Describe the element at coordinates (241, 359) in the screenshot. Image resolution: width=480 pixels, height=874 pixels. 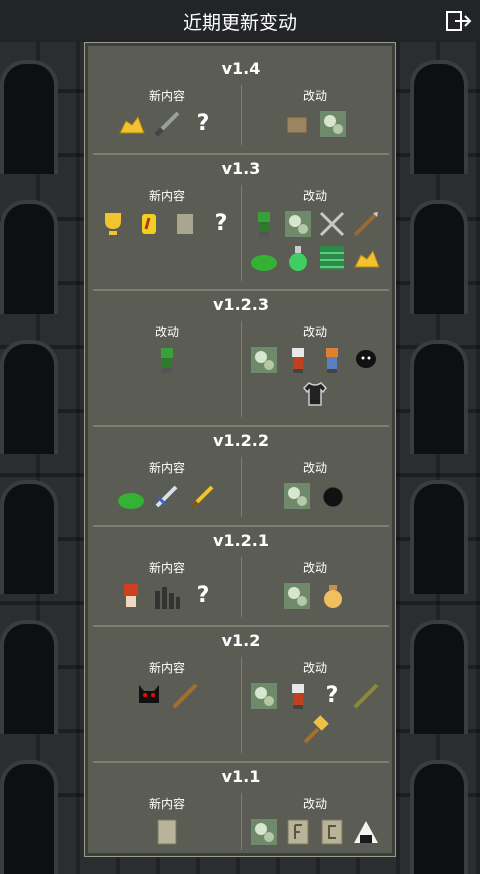
I see `version-section: v1.2.3 改动 改动` at that location.